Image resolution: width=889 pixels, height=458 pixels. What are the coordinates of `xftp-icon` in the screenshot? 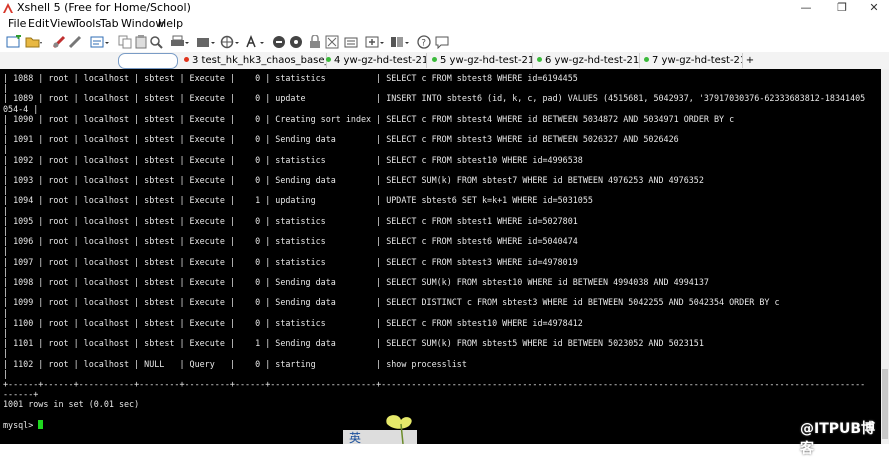 It's located at (279, 42).